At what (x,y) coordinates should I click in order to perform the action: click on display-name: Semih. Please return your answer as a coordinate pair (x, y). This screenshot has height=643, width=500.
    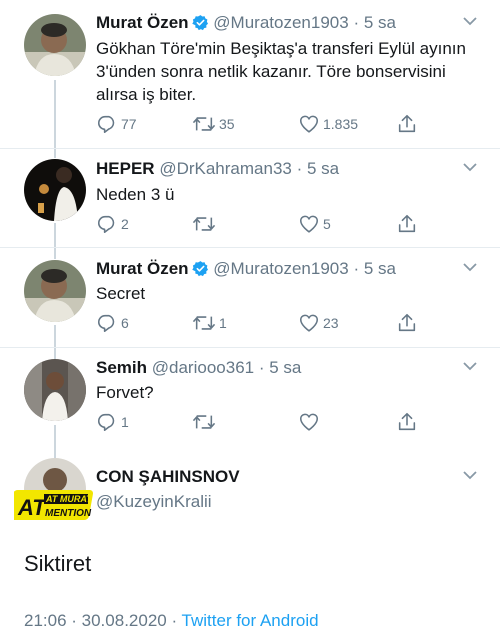
    Looking at the image, I should click on (121, 367).